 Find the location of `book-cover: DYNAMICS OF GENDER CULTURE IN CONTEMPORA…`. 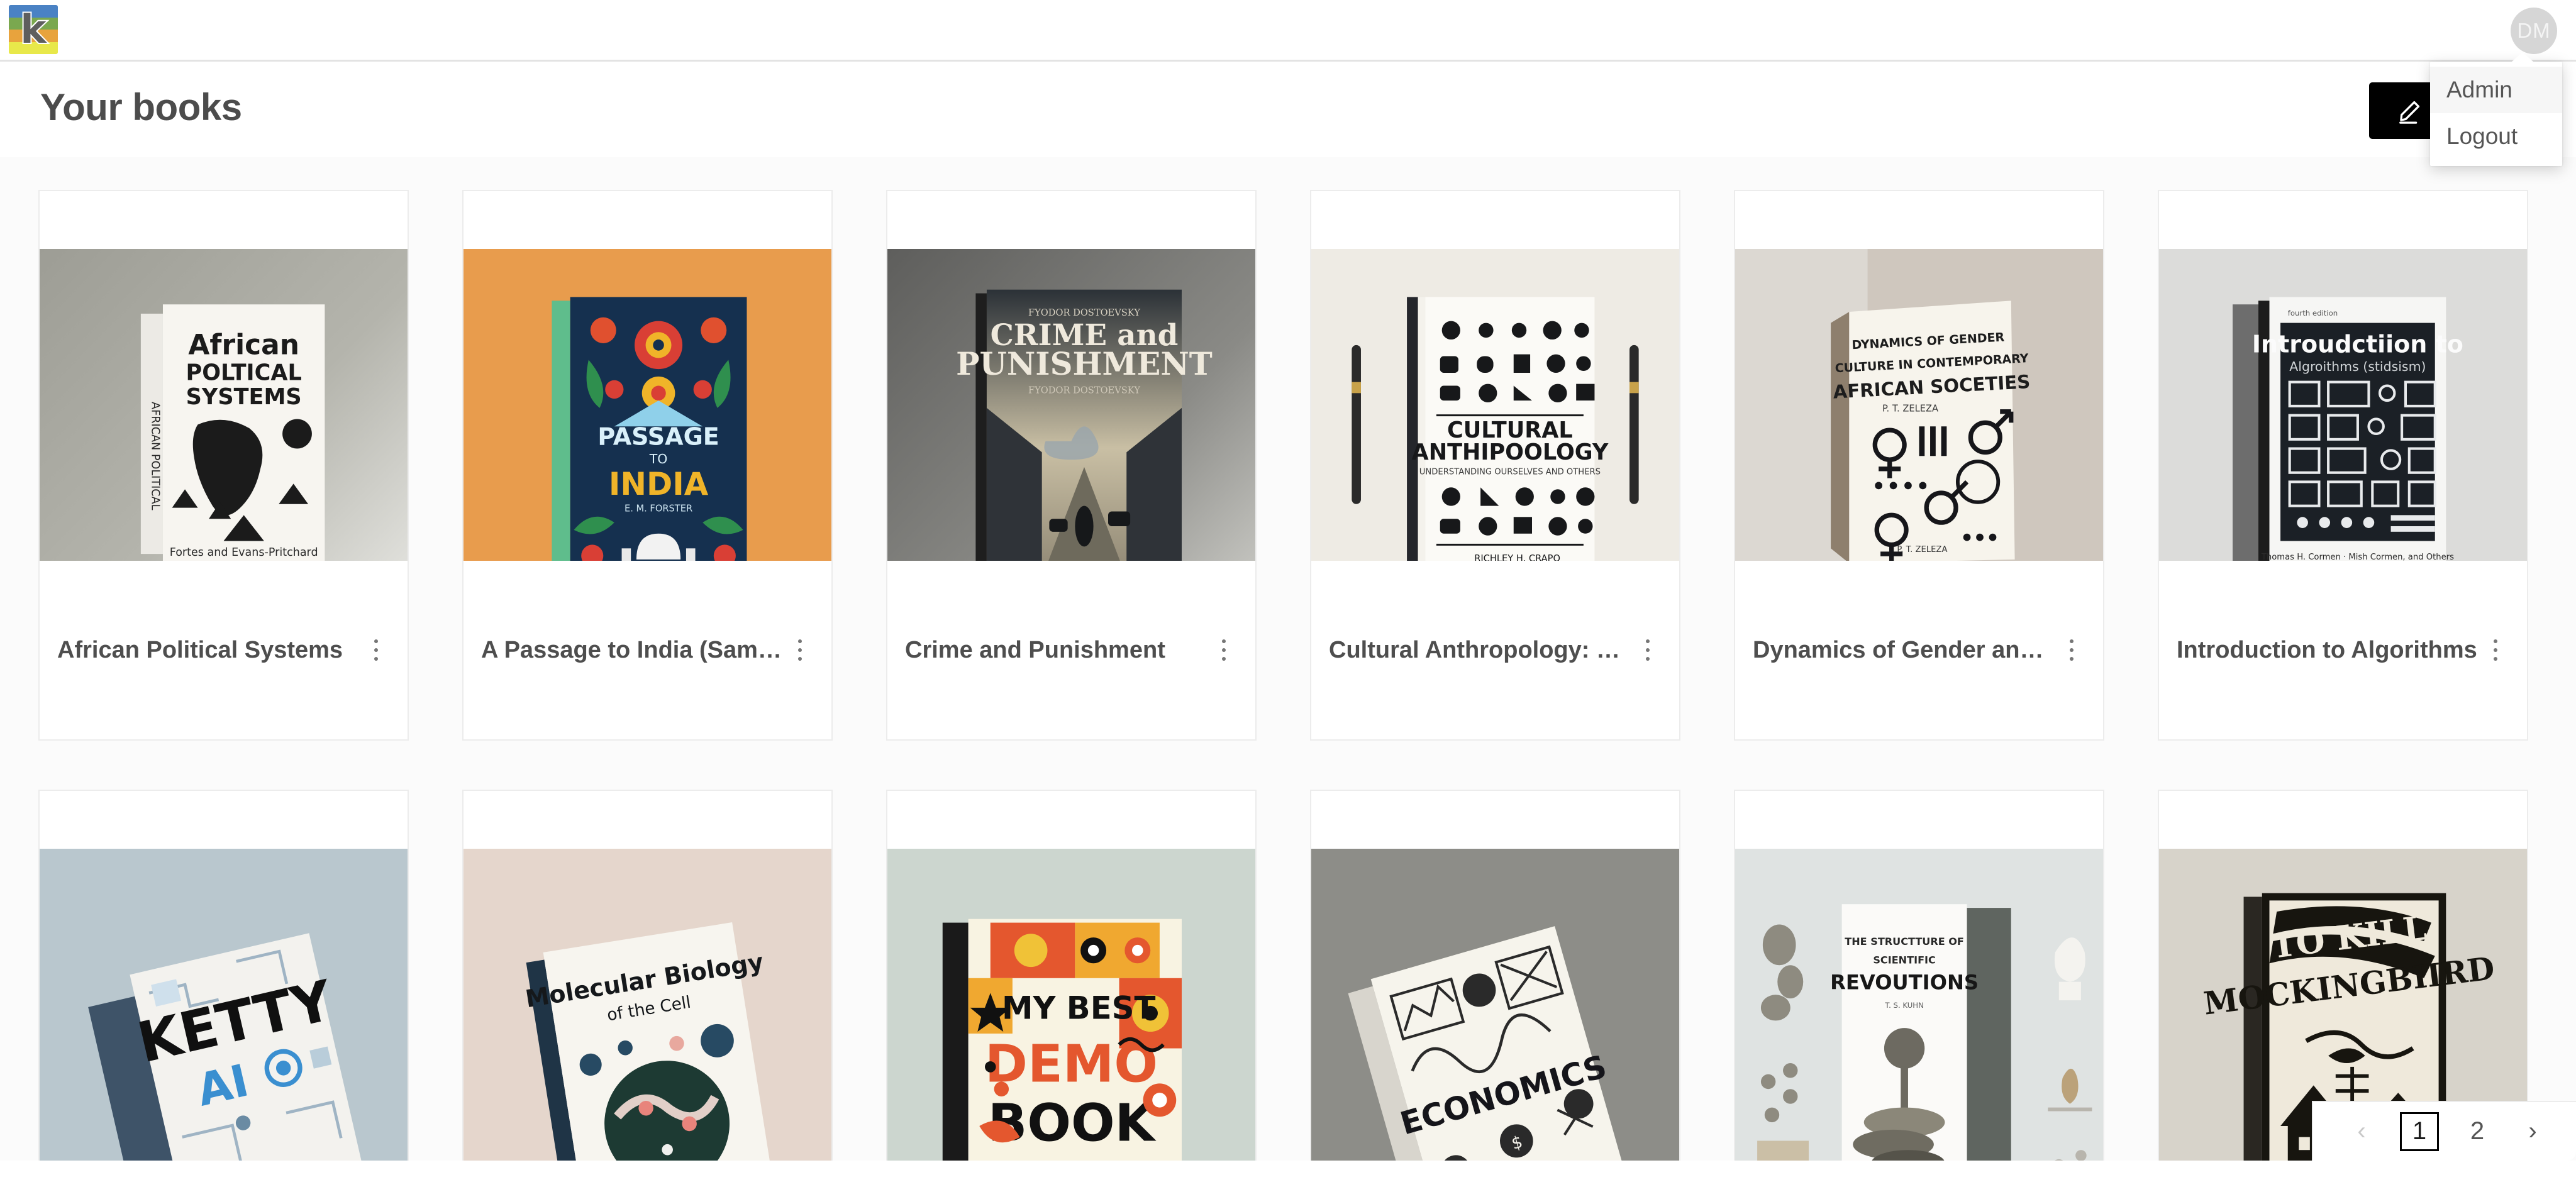

book-cover: DYNAMICS OF GENDER CULTURE IN CONTEMPORA… is located at coordinates (1919, 376).